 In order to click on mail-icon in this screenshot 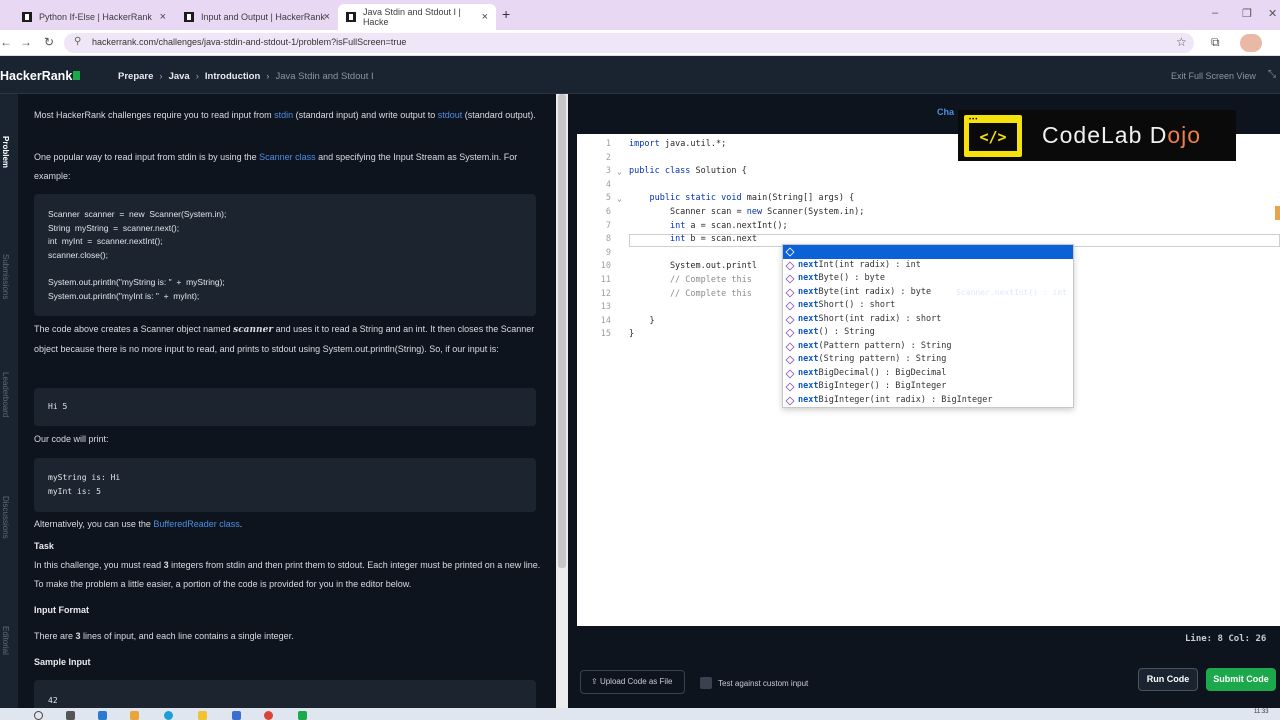, I will do `click(236, 715)`.